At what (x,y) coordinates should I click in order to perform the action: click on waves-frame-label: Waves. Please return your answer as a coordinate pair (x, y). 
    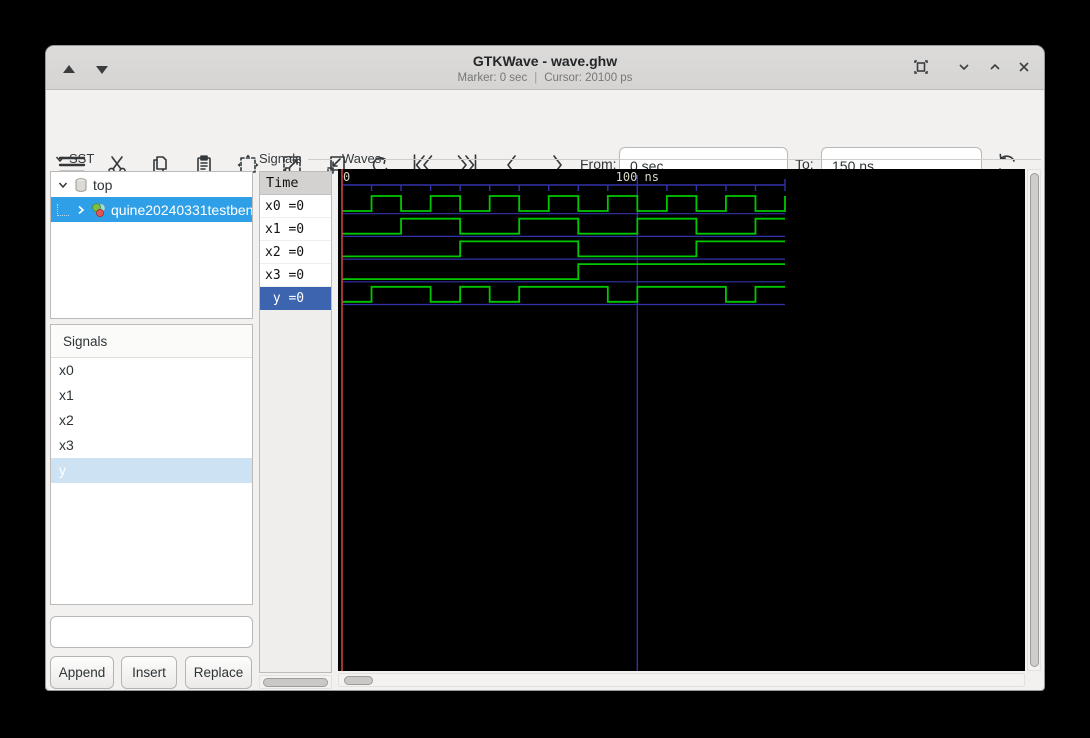
    Looking at the image, I should click on (362, 158).